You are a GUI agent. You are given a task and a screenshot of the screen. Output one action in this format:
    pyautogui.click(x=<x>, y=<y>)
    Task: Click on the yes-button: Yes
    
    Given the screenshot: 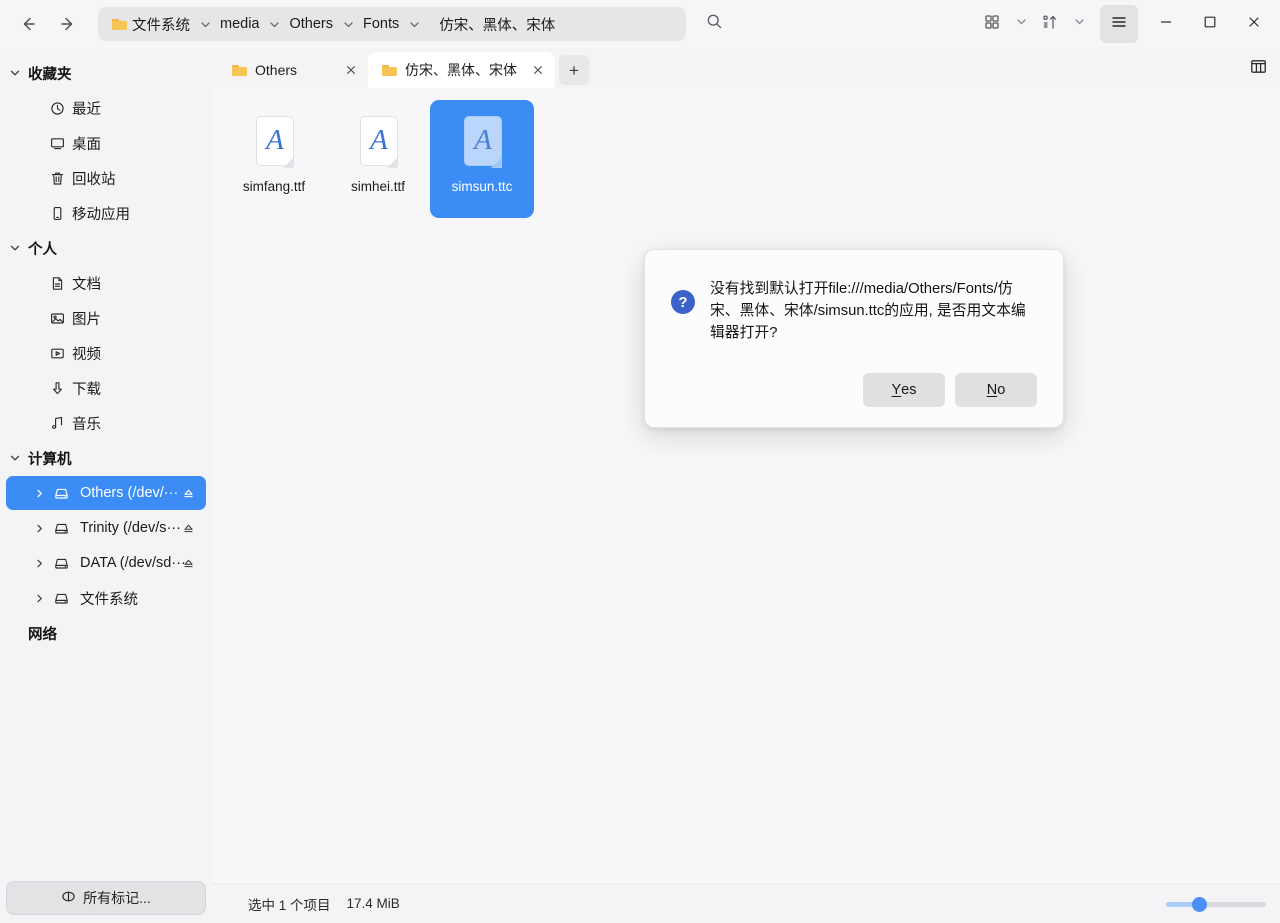 What is the action you would take?
    pyautogui.click(x=904, y=390)
    